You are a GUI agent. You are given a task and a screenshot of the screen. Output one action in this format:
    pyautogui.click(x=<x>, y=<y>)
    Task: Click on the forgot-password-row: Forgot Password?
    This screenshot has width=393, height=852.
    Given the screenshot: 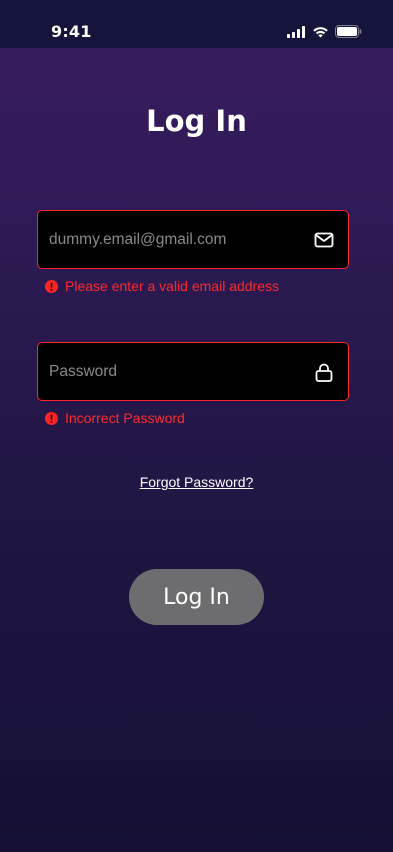 What is the action you would take?
    pyautogui.click(x=196, y=482)
    